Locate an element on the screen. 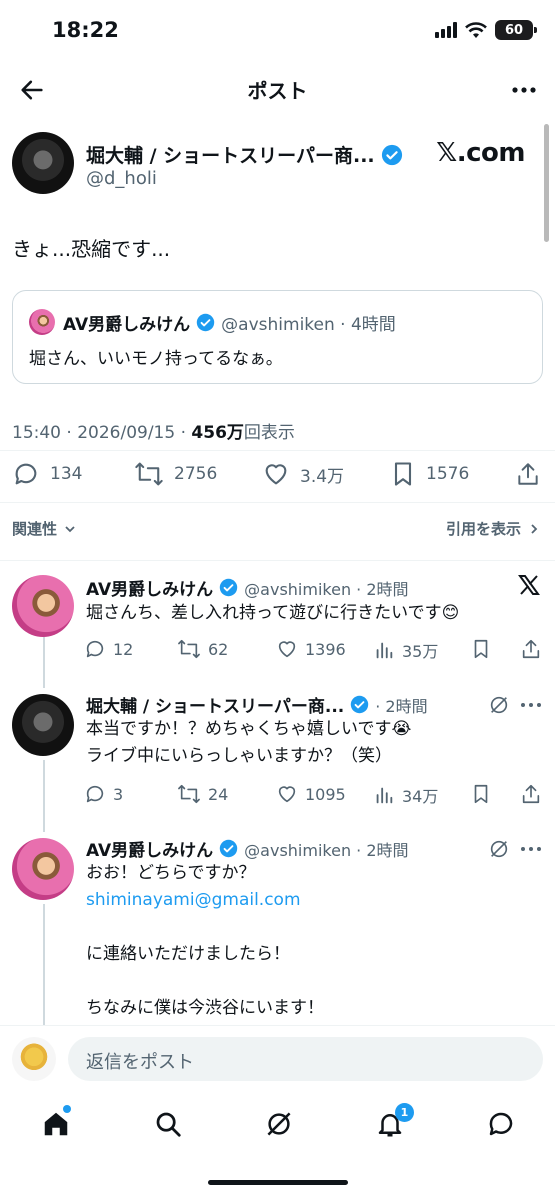 The height and width of the screenshot is (1200, 555). reply-comment-action: 3 is located at coordinates (103, 794).